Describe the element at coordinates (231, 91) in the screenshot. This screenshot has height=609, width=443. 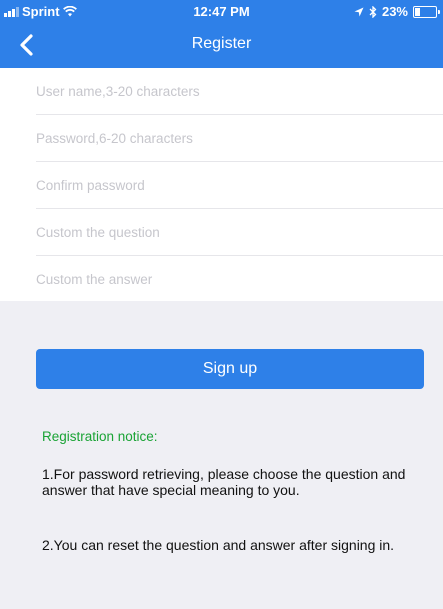
I see `username-input` at that location.